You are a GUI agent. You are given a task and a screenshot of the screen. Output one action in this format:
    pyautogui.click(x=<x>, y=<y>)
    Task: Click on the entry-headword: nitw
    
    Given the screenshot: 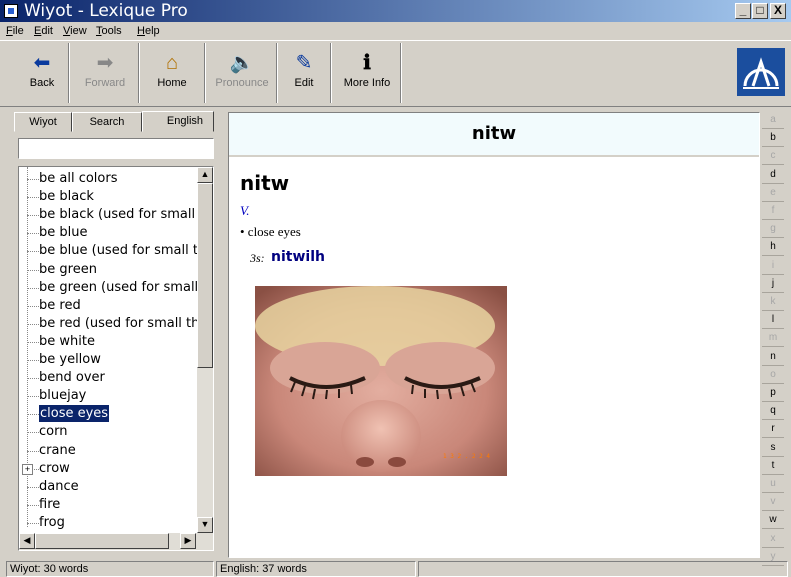 What is the action you would take?
    pyautogui.click(x=265, y=183)
    